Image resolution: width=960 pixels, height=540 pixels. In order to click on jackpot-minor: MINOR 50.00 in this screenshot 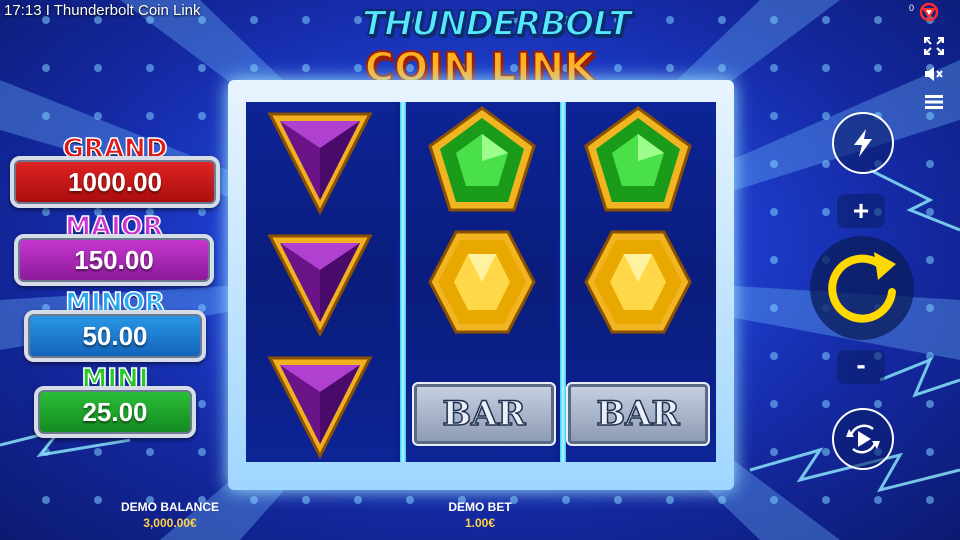, I will do `click(115, 327)`.